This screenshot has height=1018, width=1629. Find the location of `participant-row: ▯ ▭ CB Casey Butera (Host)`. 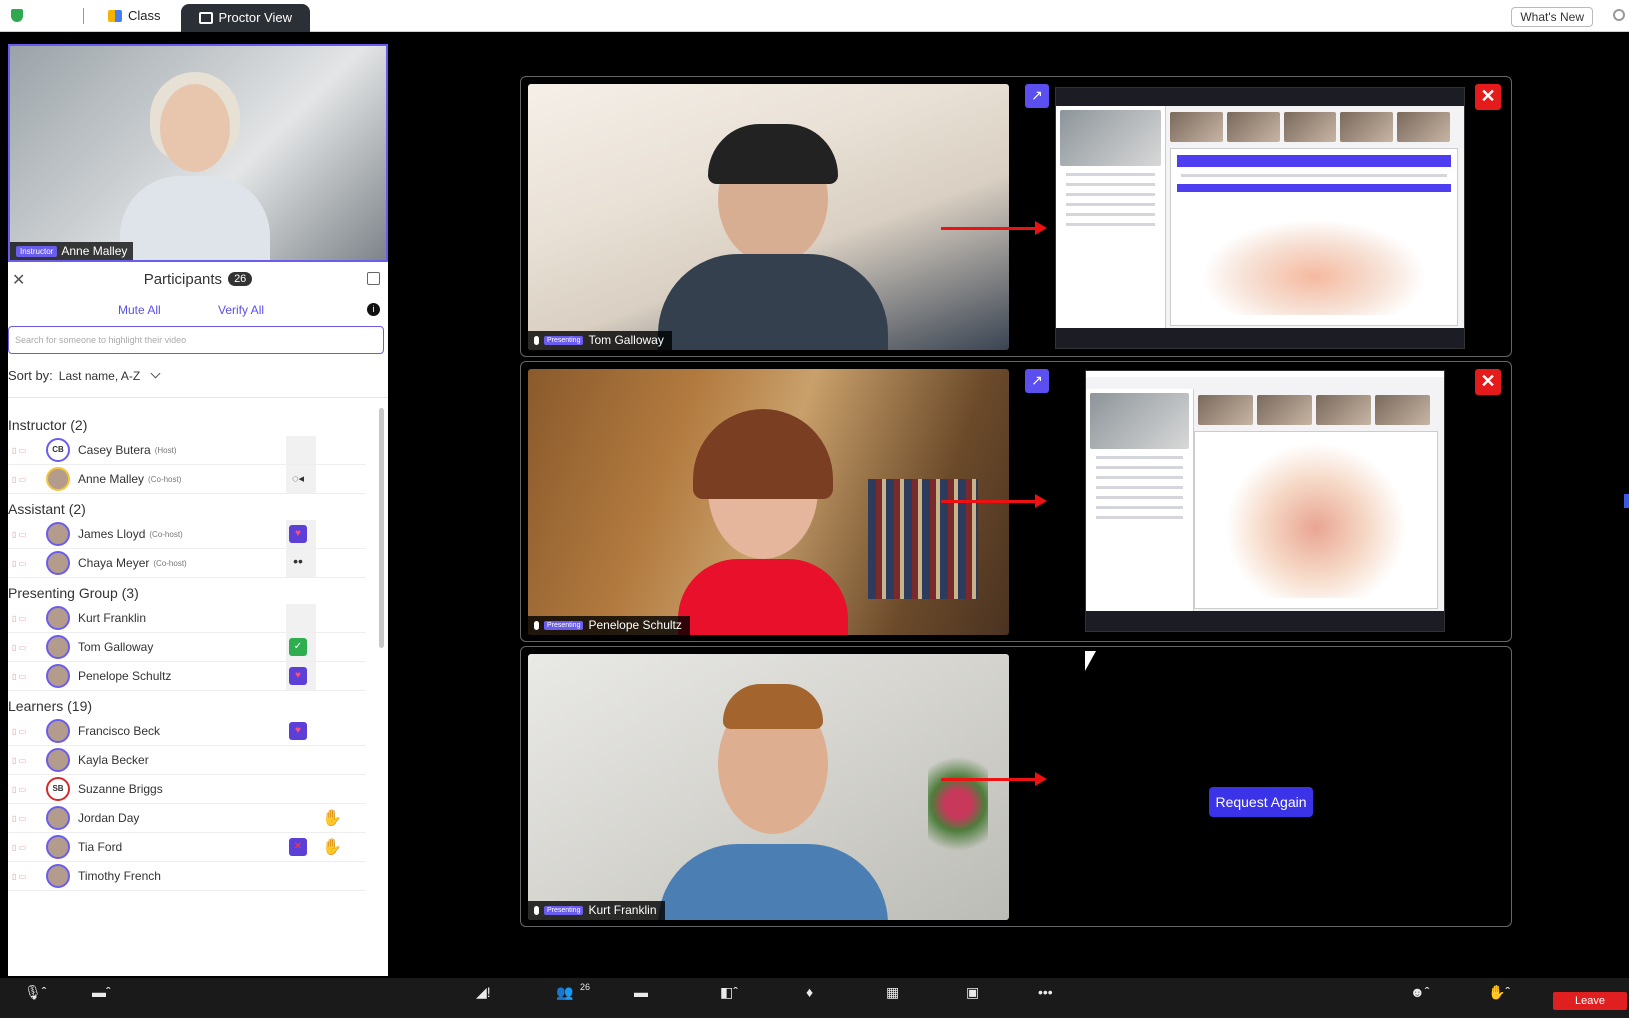

participant-row: ▯ ▭ CB Casey Butera (Host) is located at coordinates (187, 450).